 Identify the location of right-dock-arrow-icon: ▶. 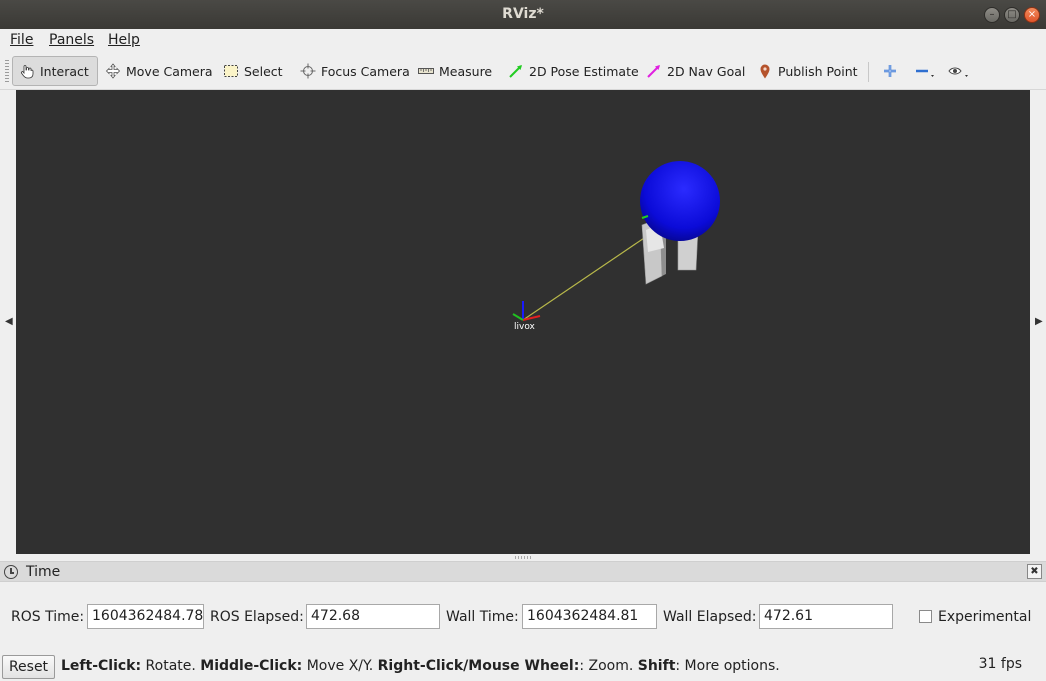
(1039, 321).